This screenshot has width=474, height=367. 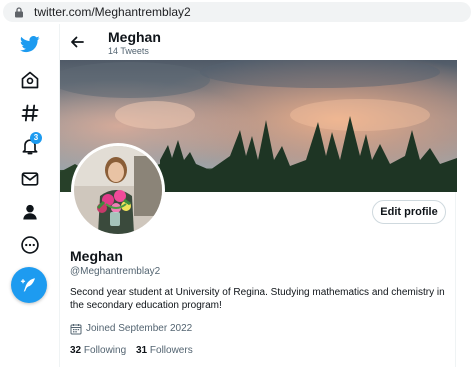 What do you see at coordinates (118, 190) in the screenshot?
I see `profile-avatar` at bounding box center [118, 190].